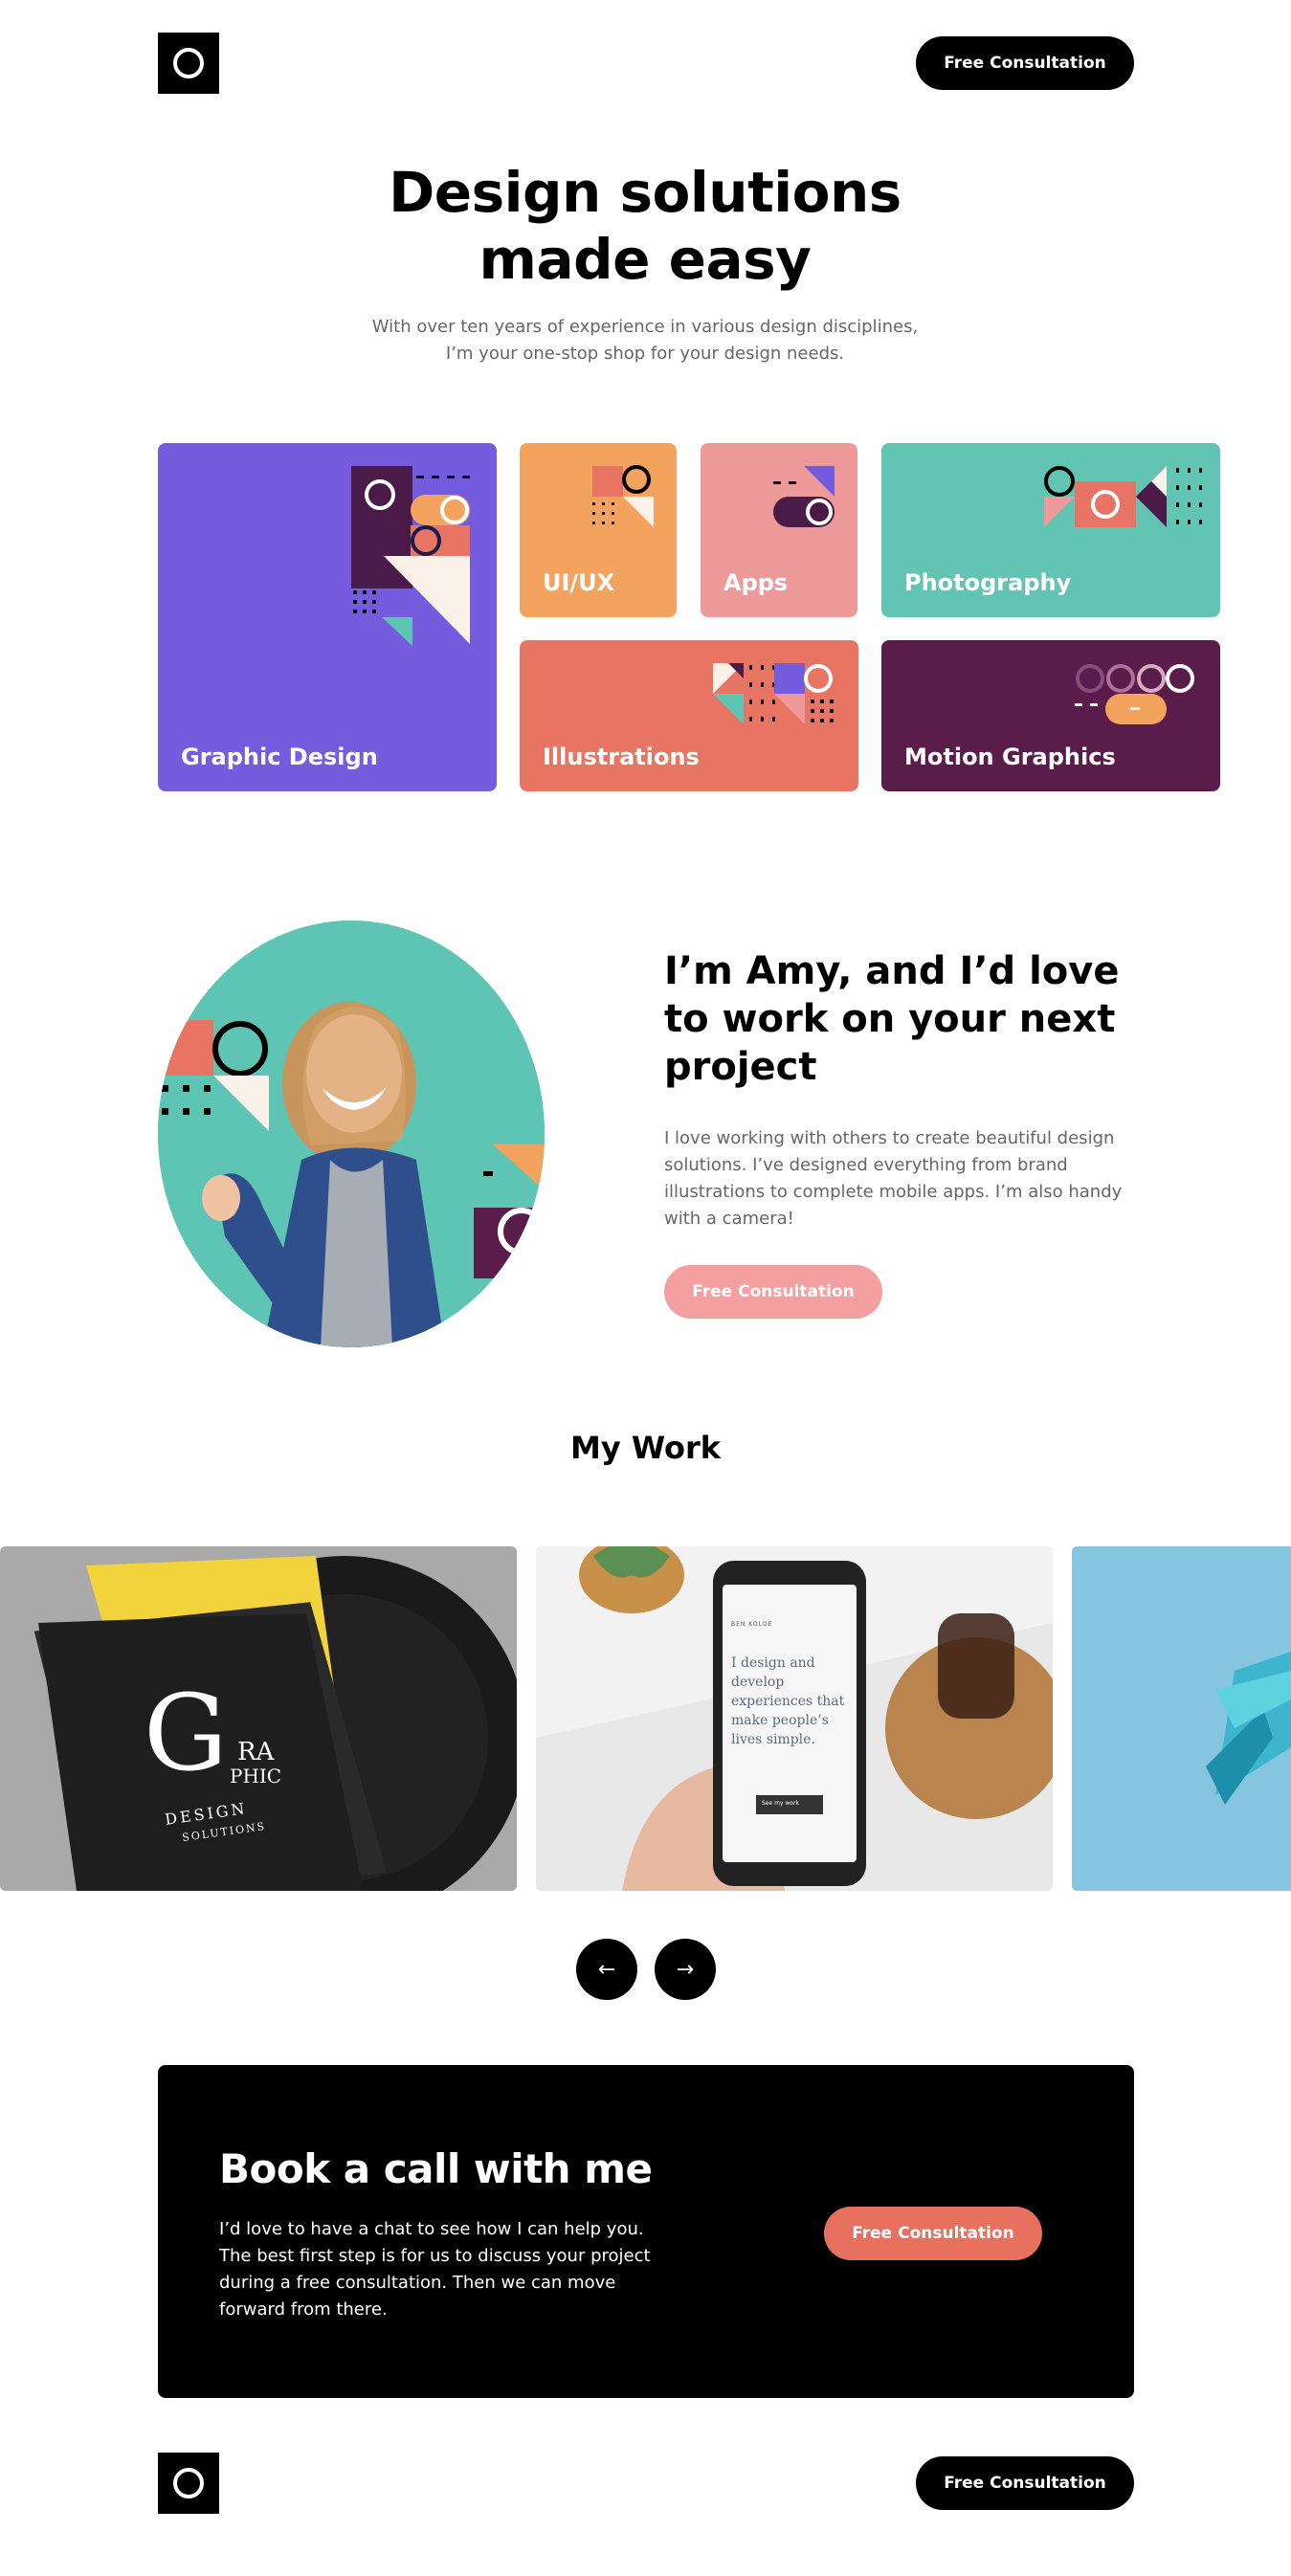  I want to click on arrow-right-icon: →, so click(685, 1969).